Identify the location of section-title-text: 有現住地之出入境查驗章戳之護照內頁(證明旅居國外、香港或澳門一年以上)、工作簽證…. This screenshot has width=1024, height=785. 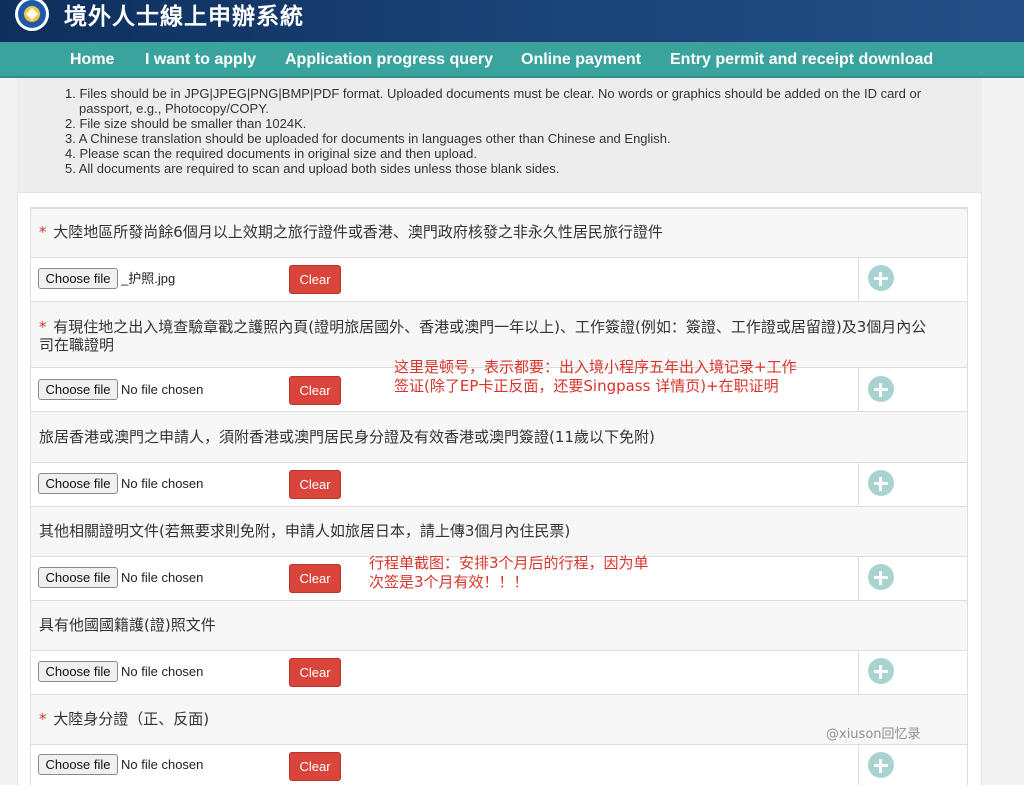
(490, 327).